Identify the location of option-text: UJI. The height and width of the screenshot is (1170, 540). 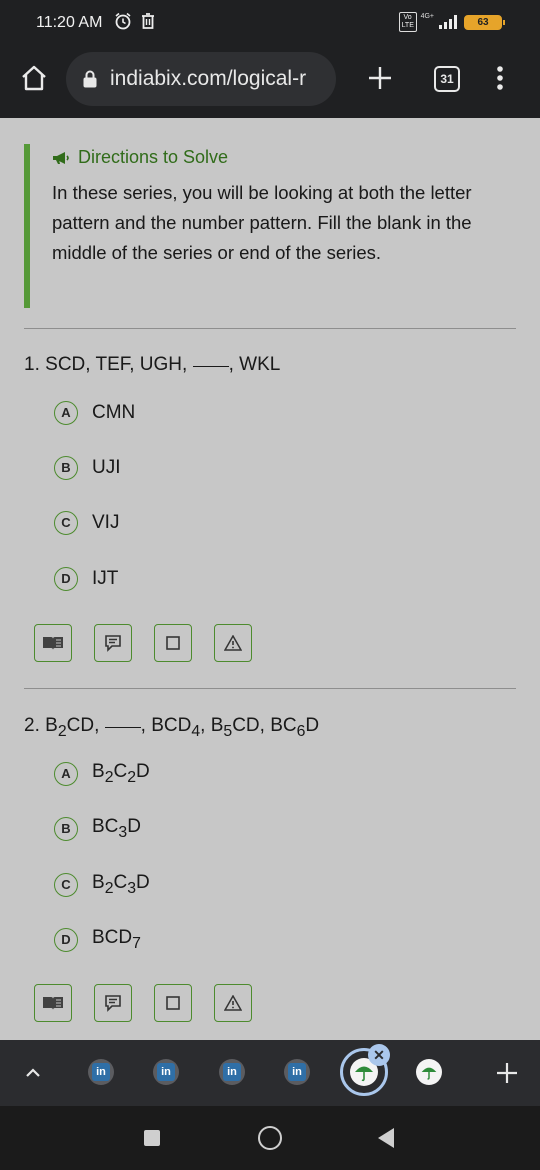
(106, 467).